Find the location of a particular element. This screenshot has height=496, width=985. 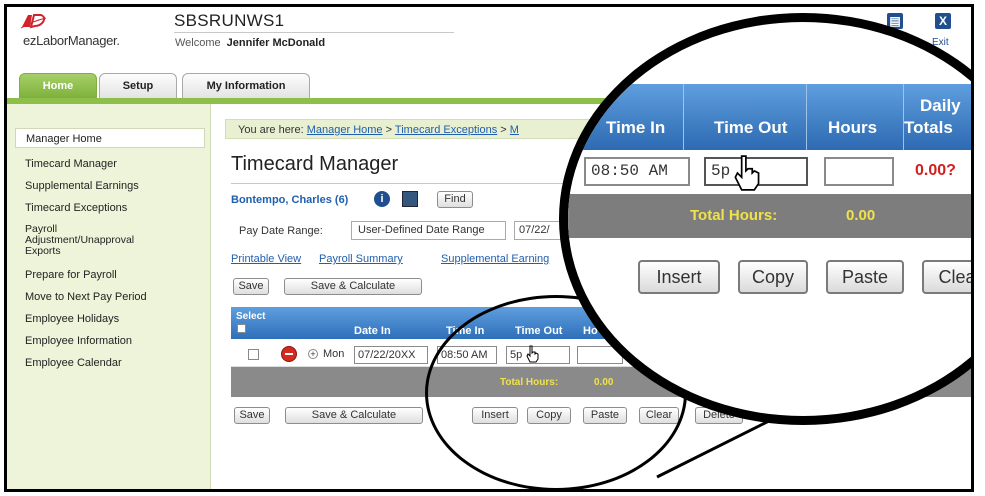

adp-logo-icon is located at coordinates (33, 21).